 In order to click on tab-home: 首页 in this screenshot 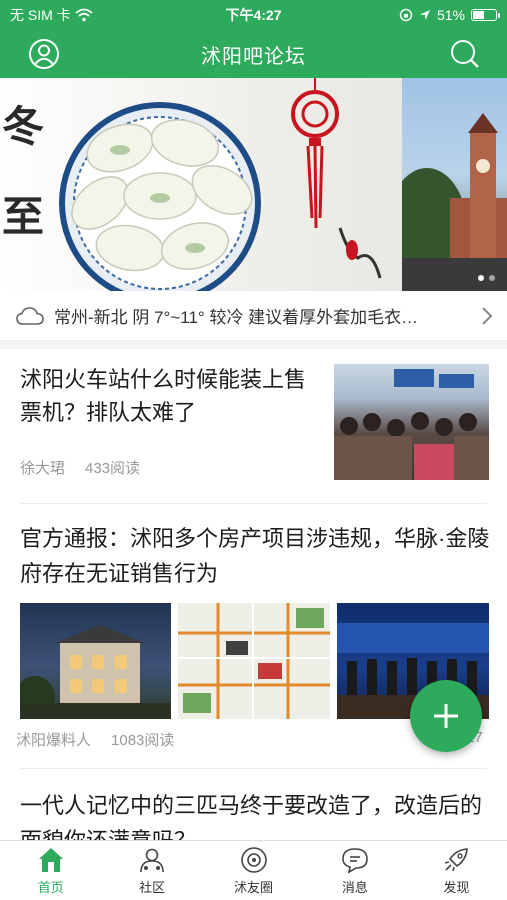, I will do `click(50, 870)`.